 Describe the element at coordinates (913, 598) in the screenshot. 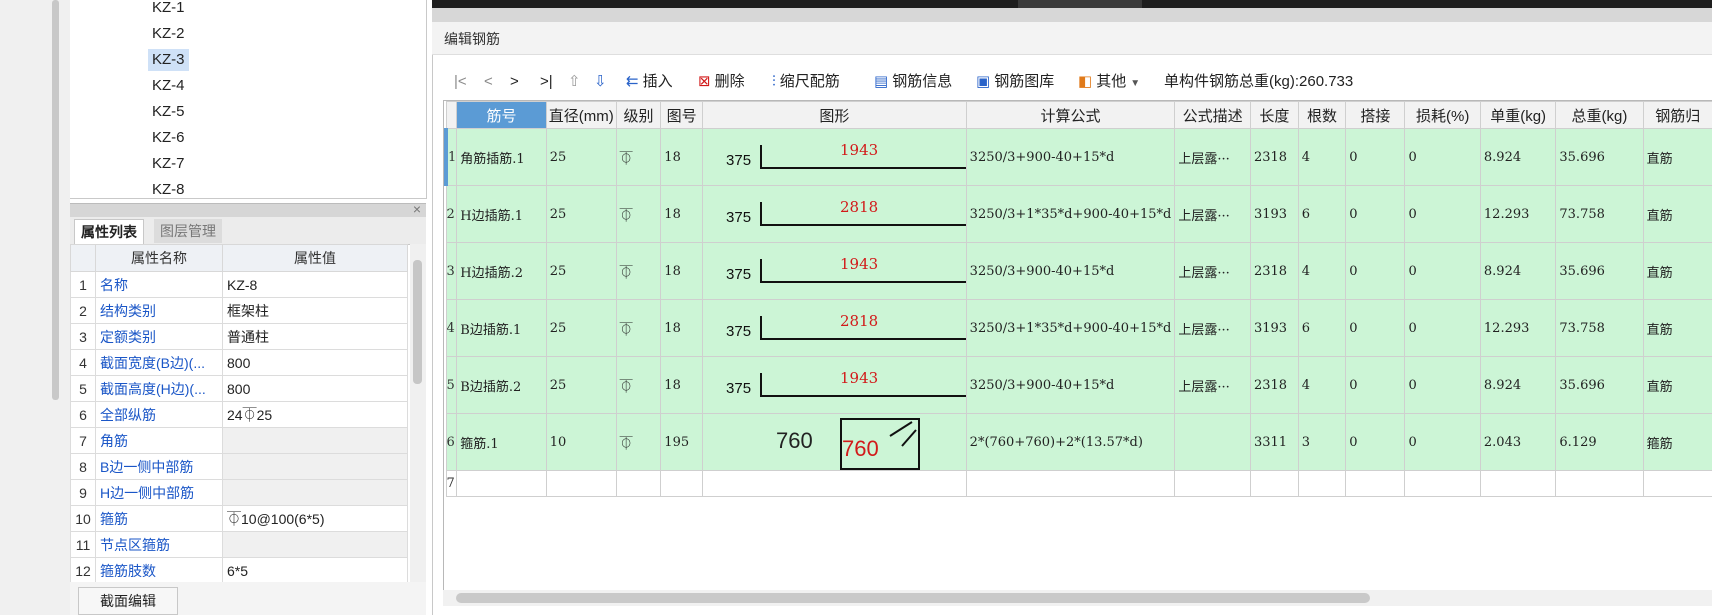

I see `grid-hscroll-thumb` at that location.